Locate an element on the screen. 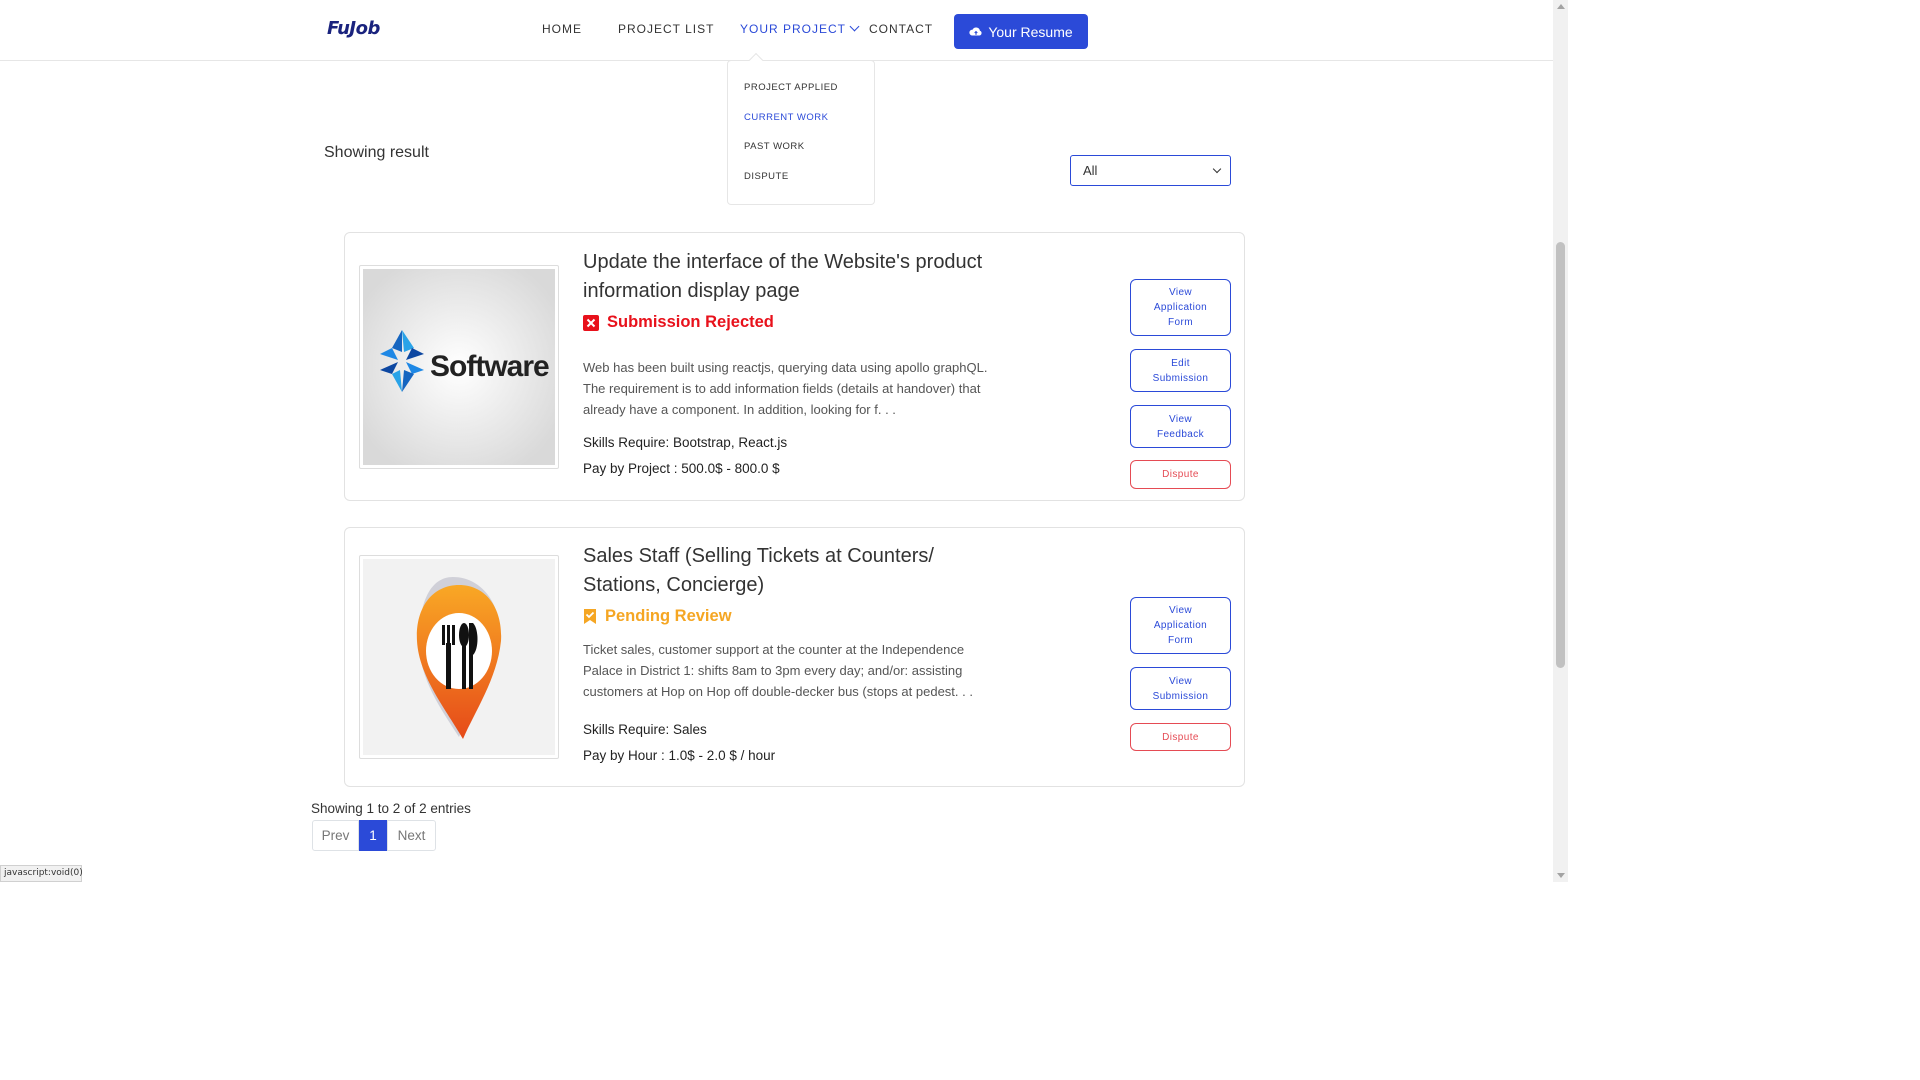 This screenshot has width=1920, height=1080. scroll-down-arrow-icon is located at coordinates (1561, 875).